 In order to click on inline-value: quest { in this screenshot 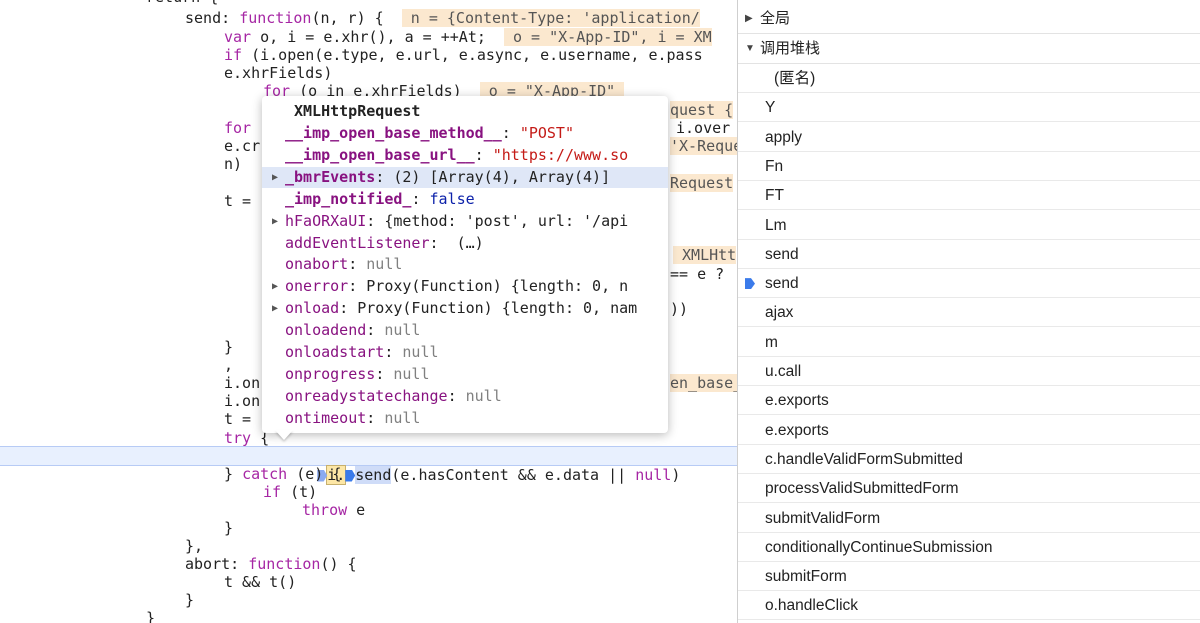, I will do `click(702, 110)`.